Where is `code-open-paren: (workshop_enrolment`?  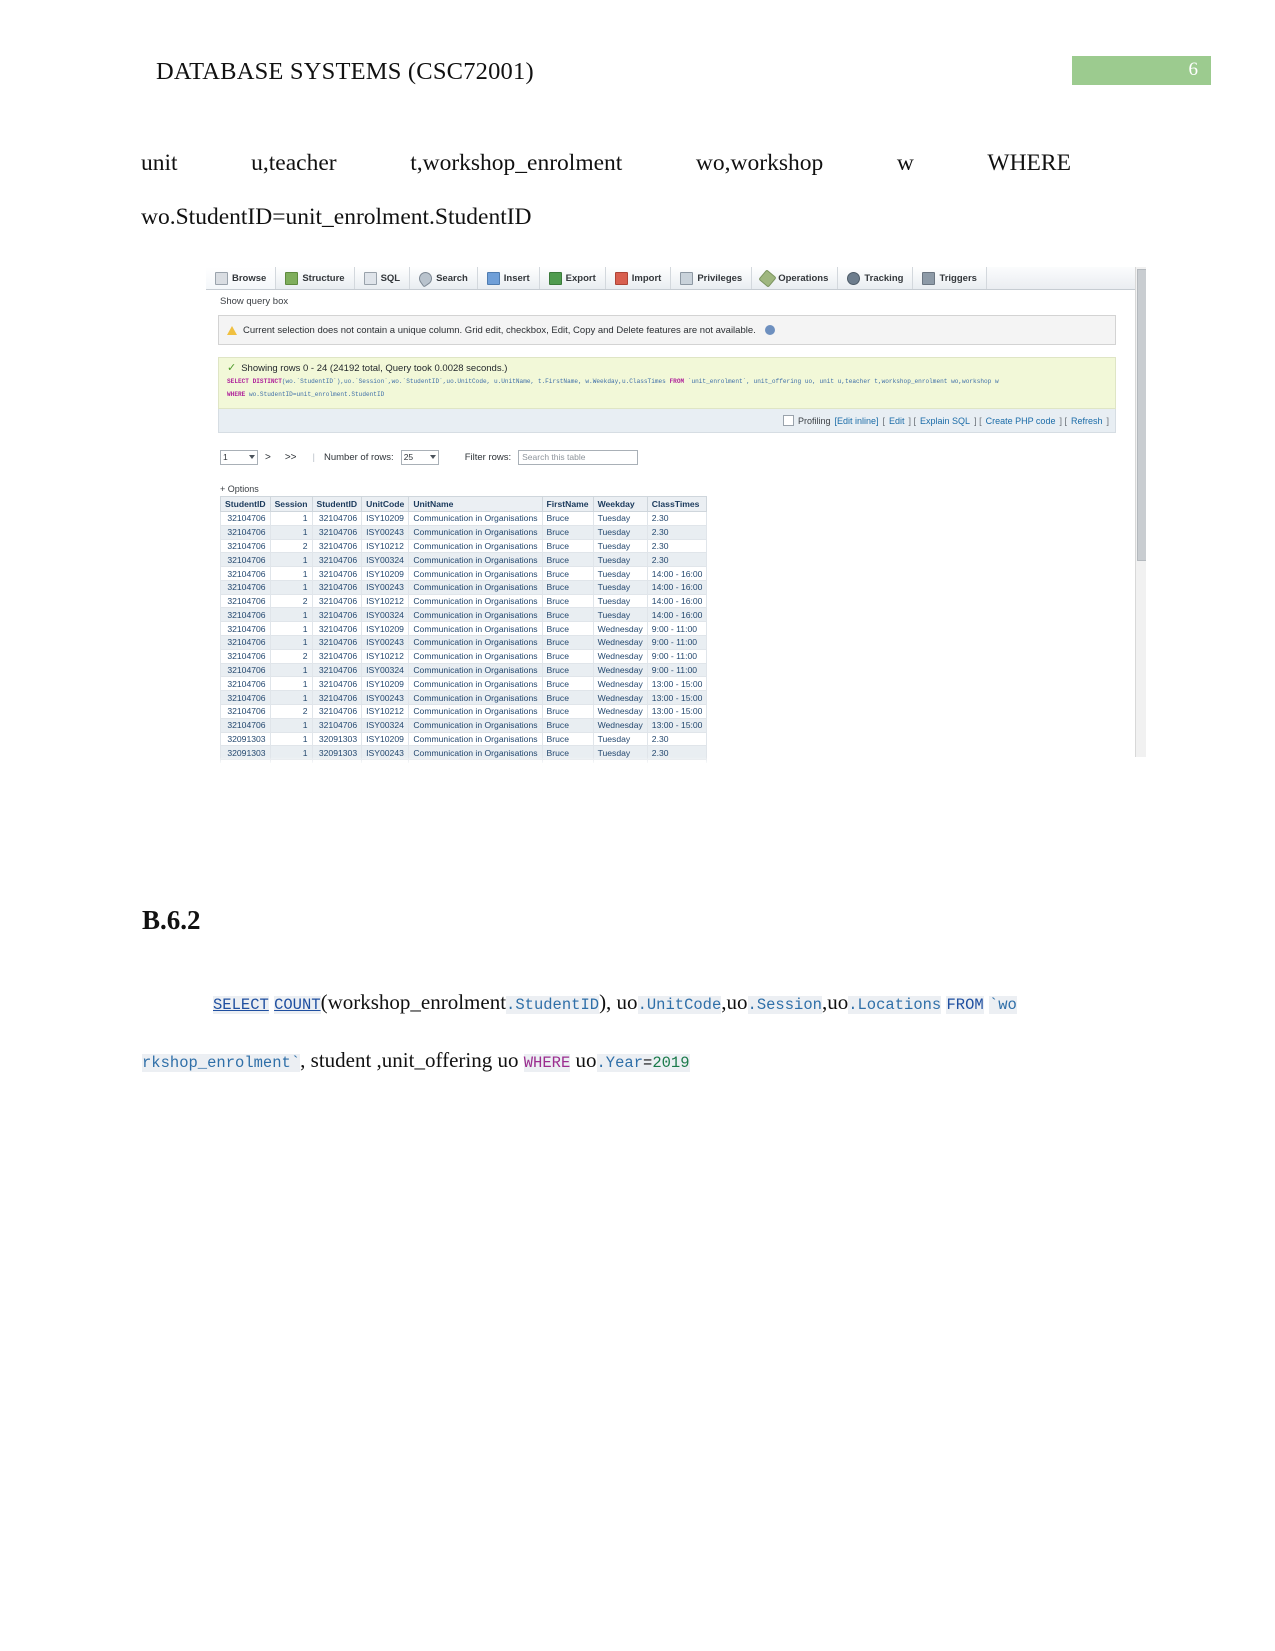 code-open-paren: (workshop_enrolment is located at coordinates (413, 1002).